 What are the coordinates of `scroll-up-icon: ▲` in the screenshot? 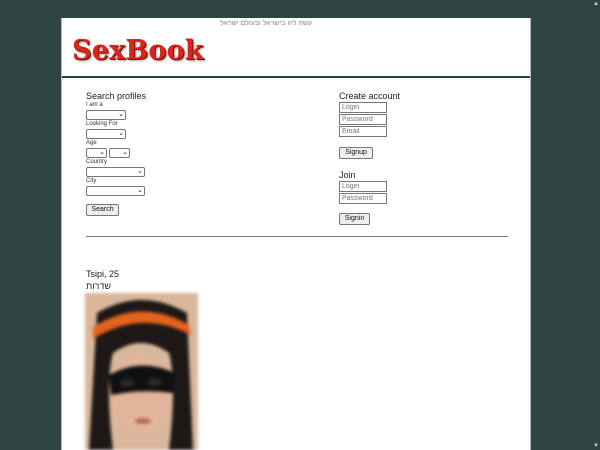 It's located at (596, 4).